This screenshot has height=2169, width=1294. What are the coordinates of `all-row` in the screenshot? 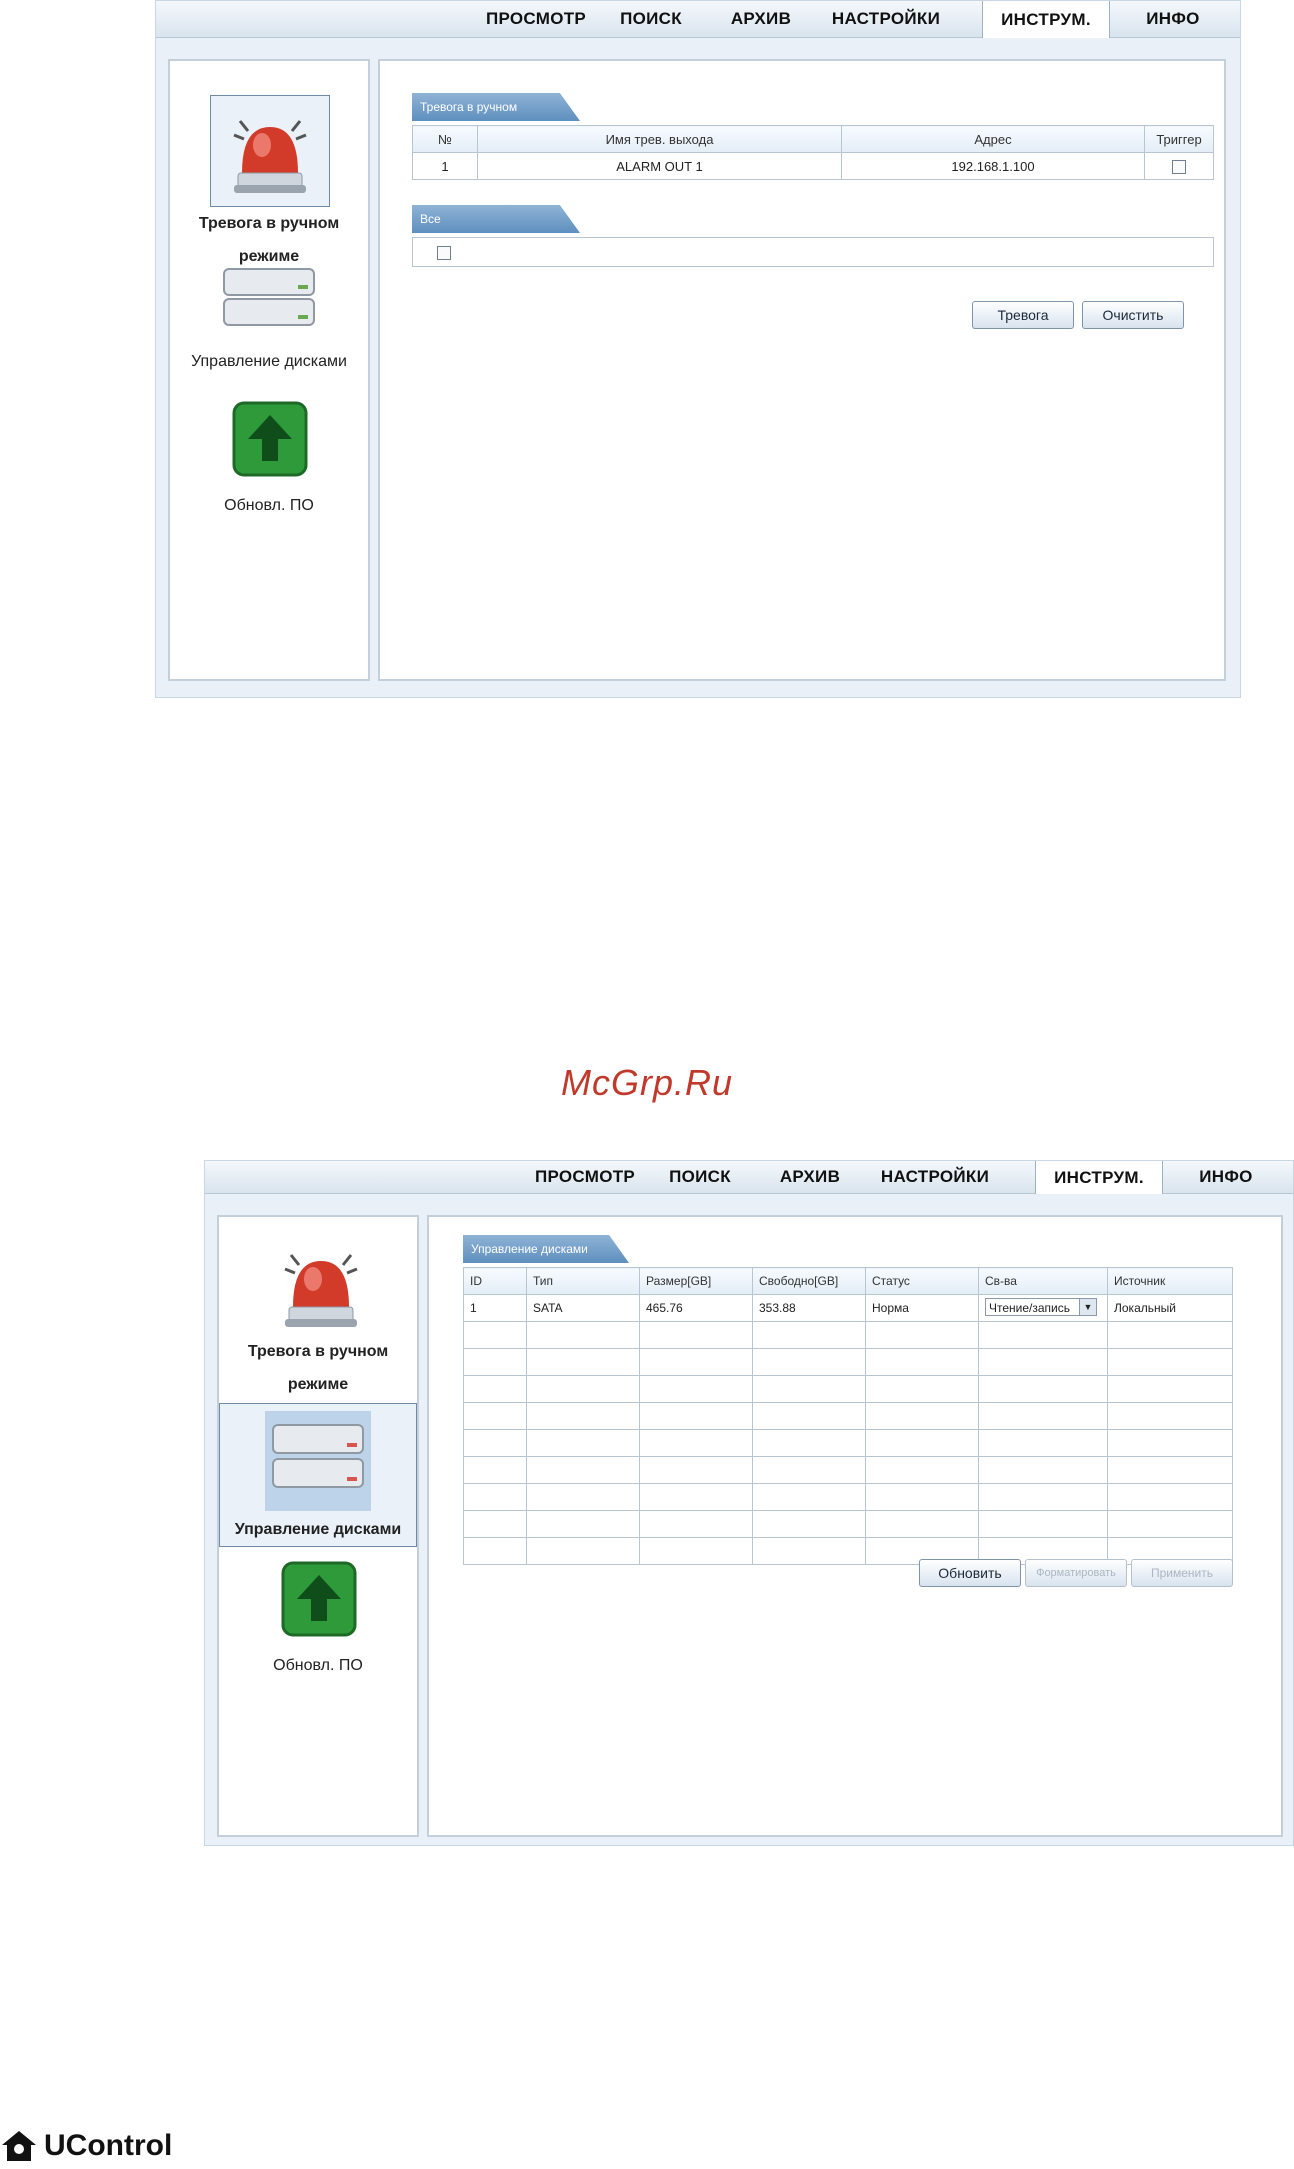 It's located at (813, 252).